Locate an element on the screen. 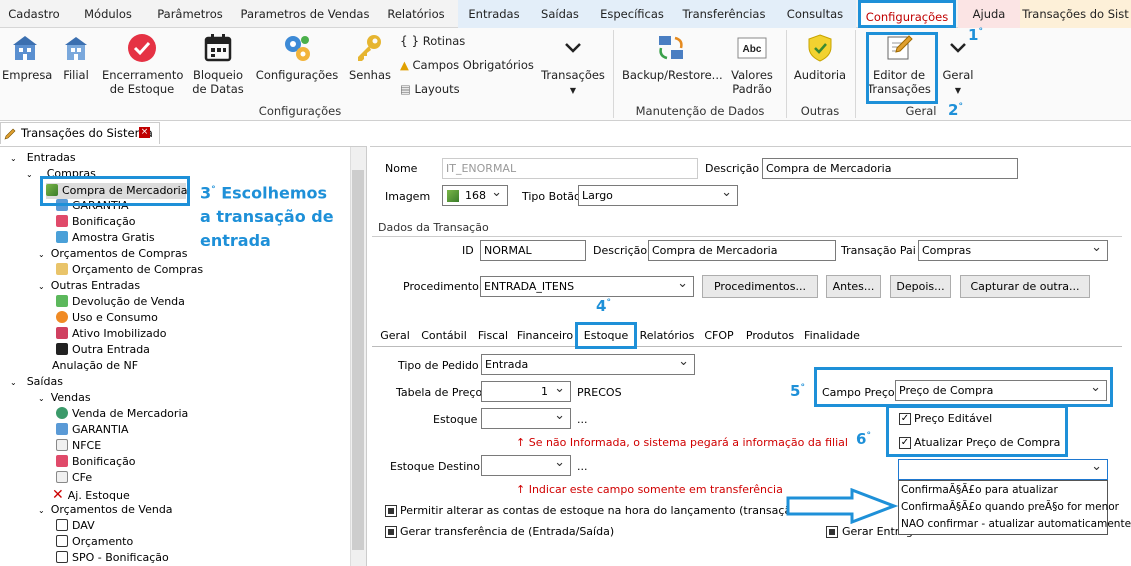 The height and width of the screenshot is (566, 1131). menu-cadastro: Cadastro is located at coordinates (34, 14).